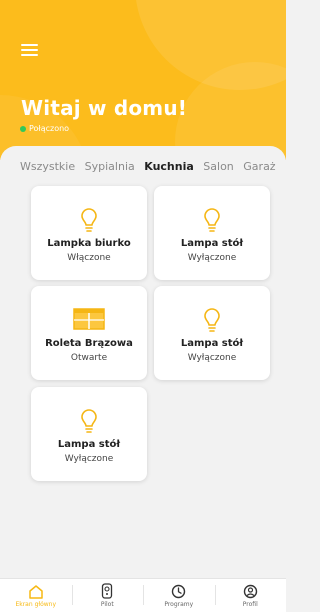 The width and height of the screenshot is (320, 612). Describe the element at coordinates (36, 604) in the screenshot. I see `nav-label: Ekran główny` at that location.